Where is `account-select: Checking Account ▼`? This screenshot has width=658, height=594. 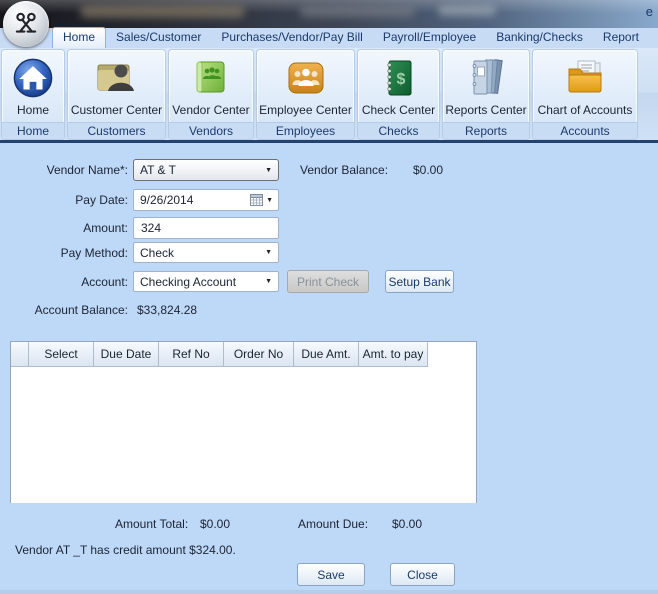 account-select: Checking Account ▼ is located at coordinates (206, 281).